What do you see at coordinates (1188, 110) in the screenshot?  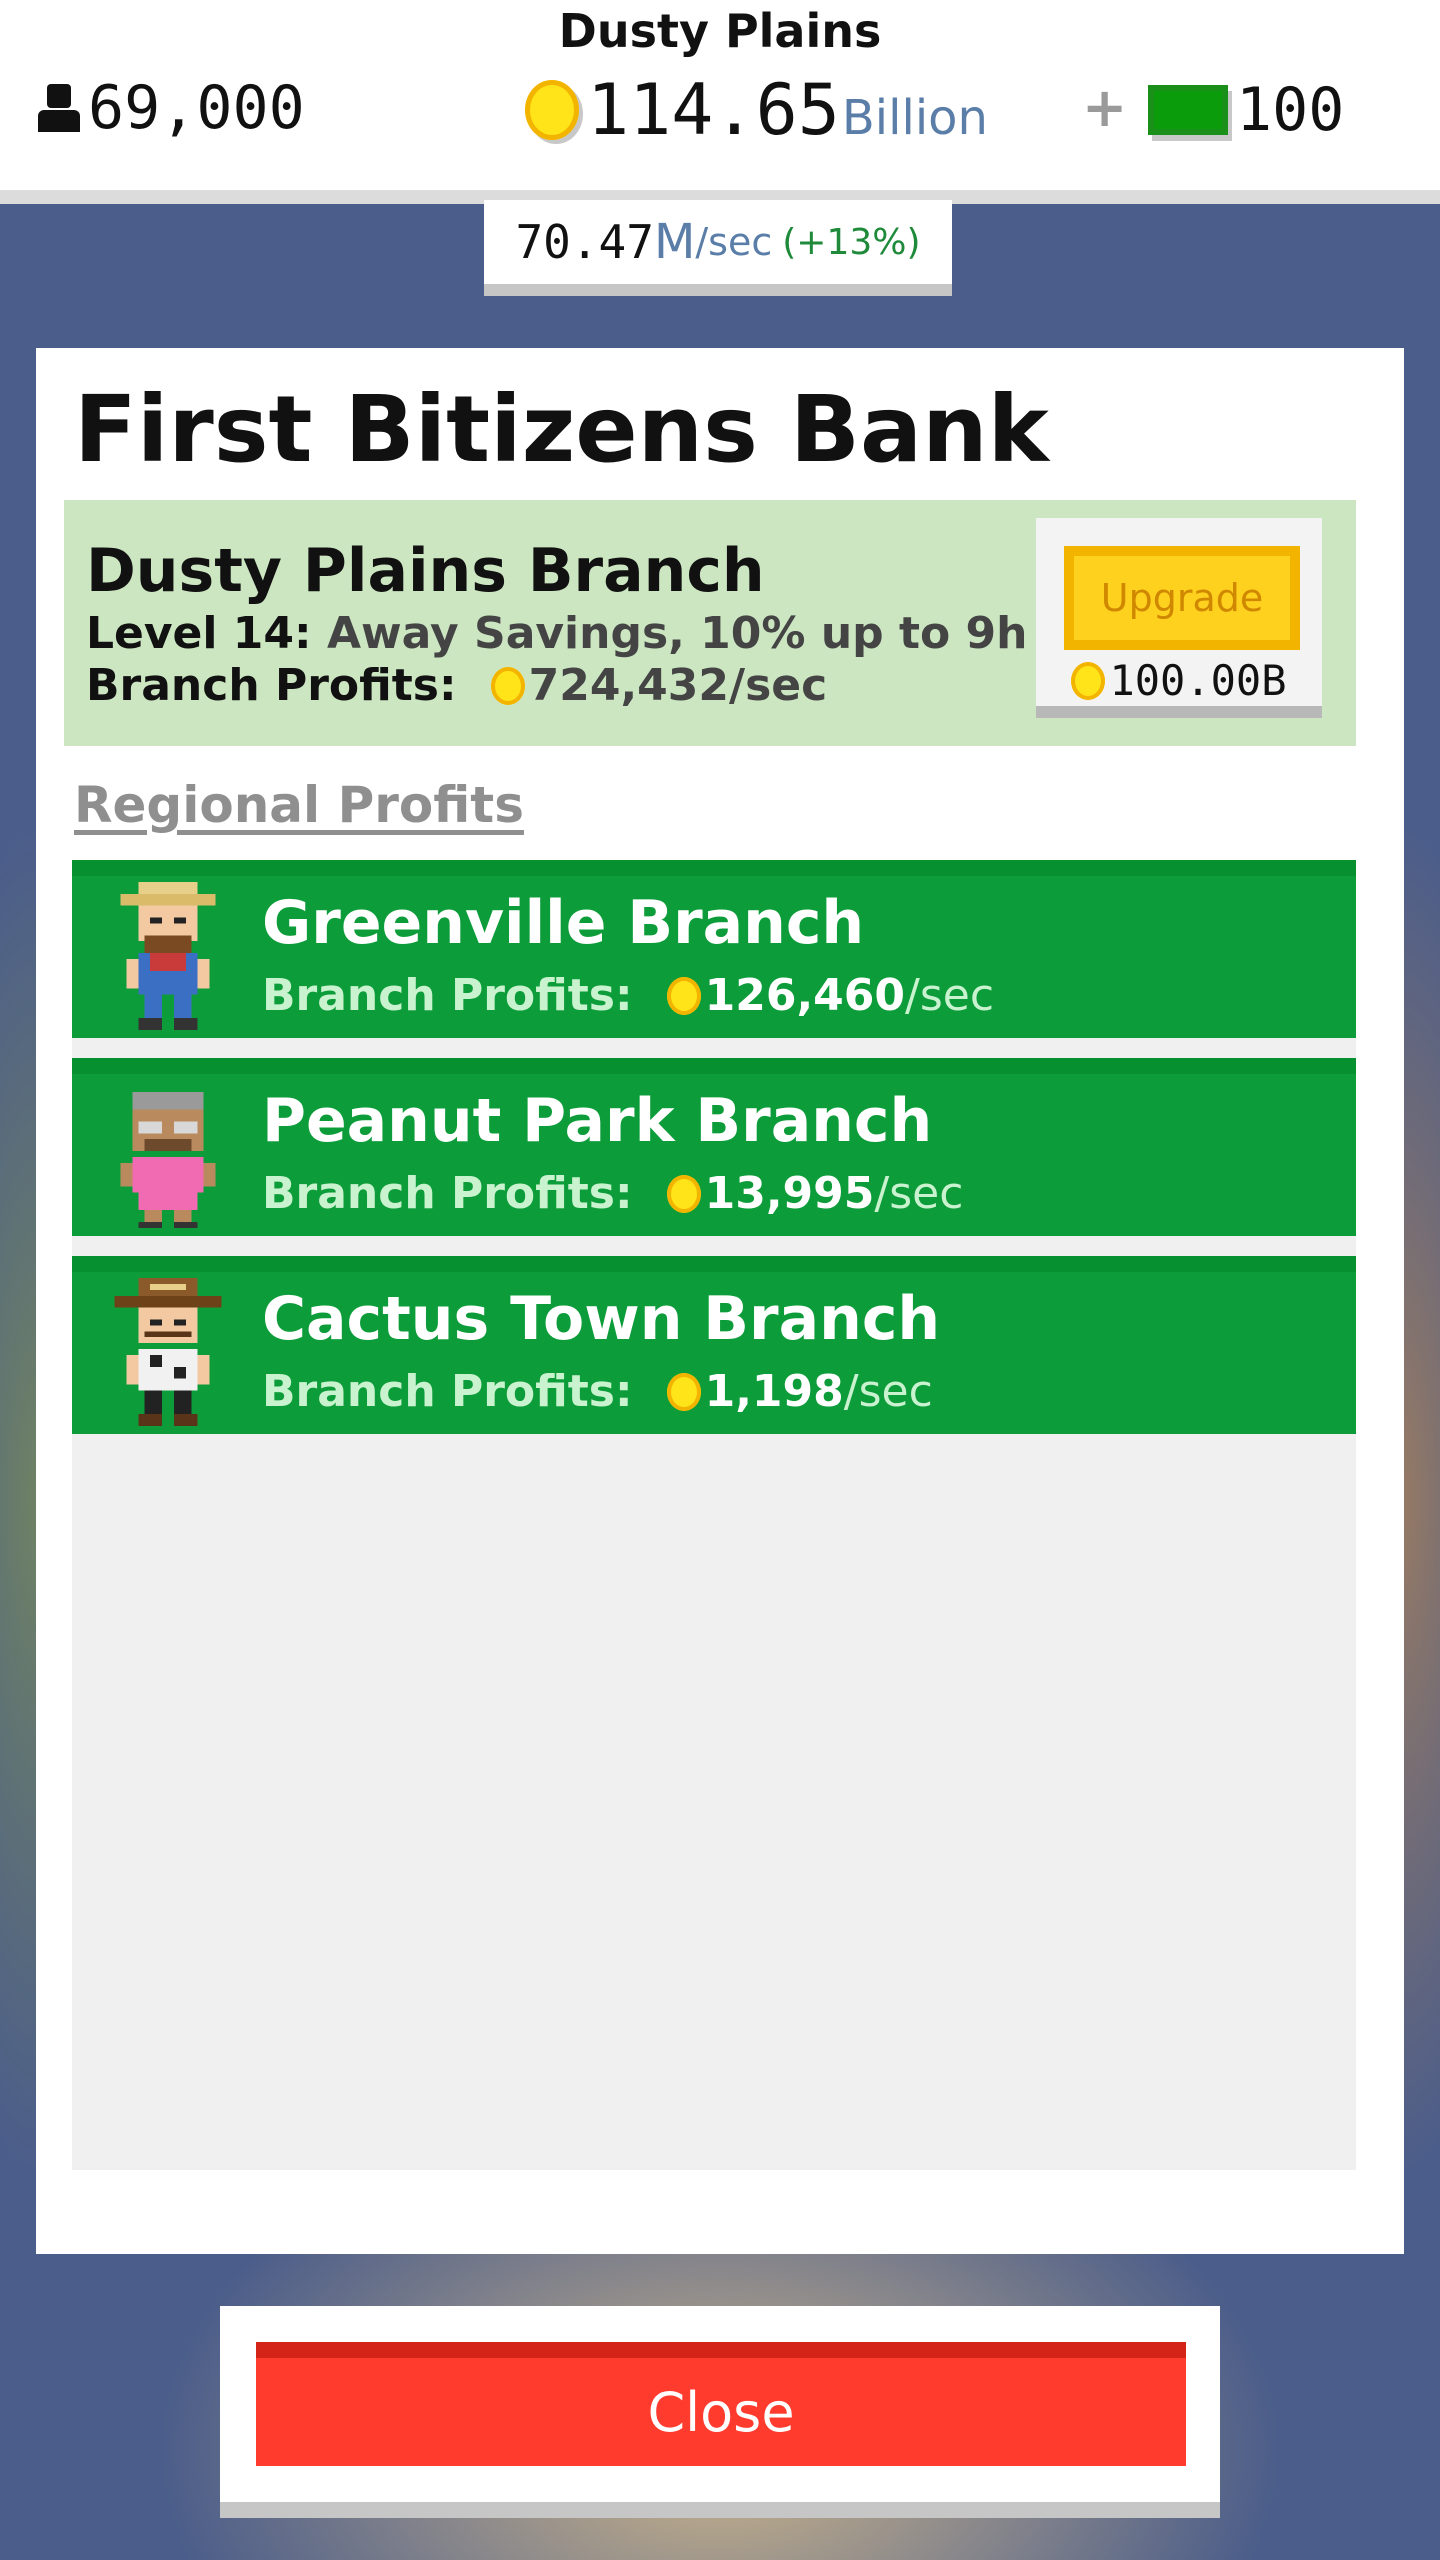 I see `bux-icon` at bounding box center [1188, 110].